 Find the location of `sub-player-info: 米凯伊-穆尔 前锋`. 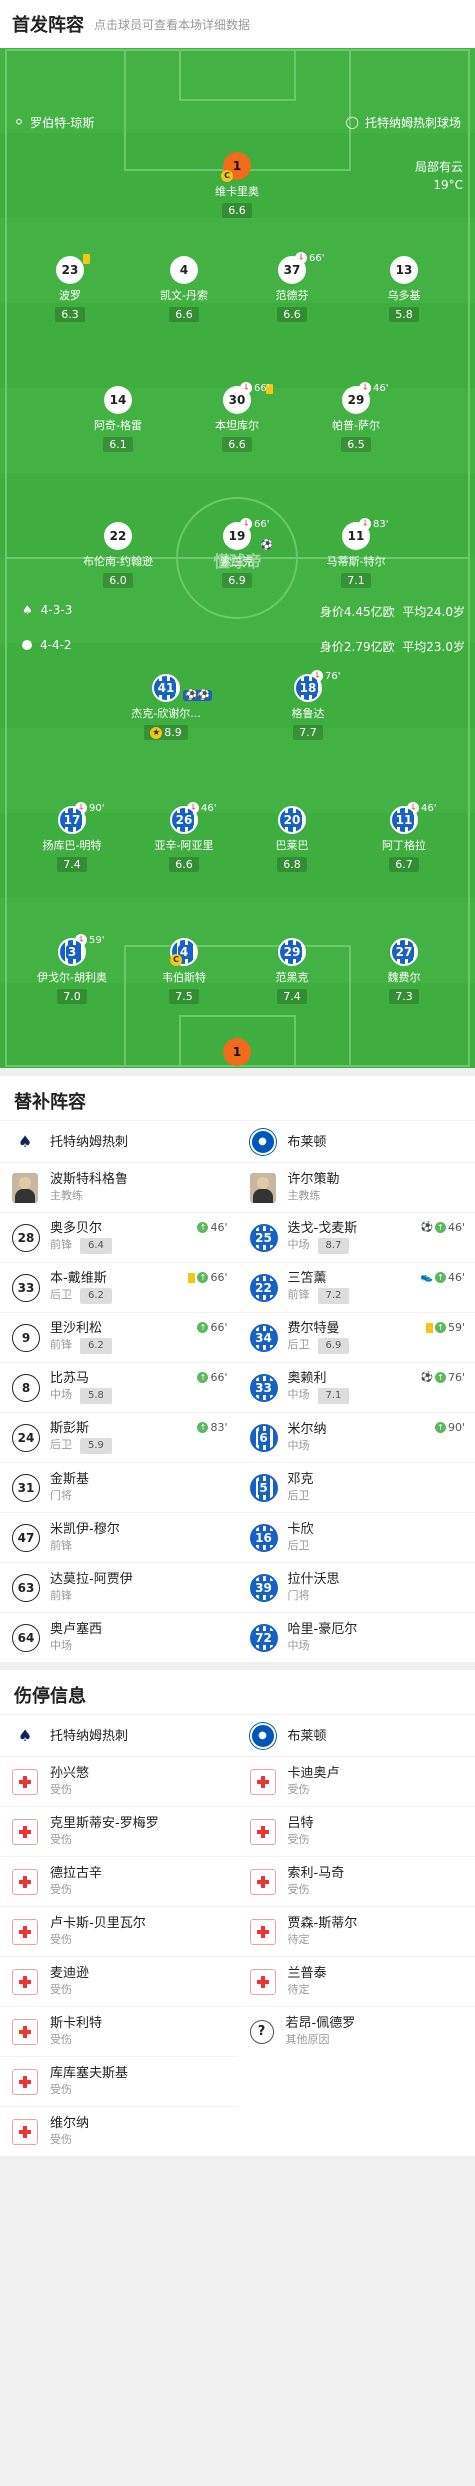

sub-player-info: 米凯伊-穆尔 前锋 is located at coordinates (85, 1538).